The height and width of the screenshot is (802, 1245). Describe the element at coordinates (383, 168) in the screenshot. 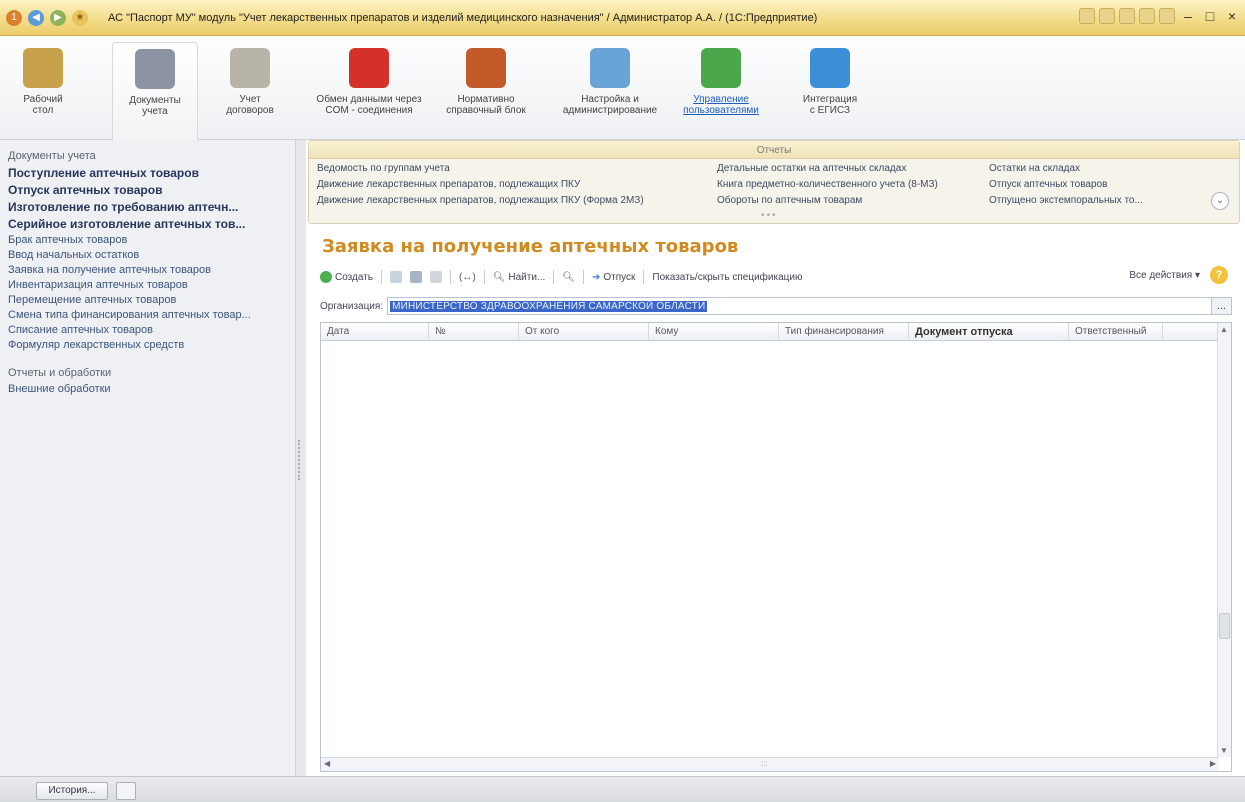

I see `report-link: Ведомость по группам учета` at that location.